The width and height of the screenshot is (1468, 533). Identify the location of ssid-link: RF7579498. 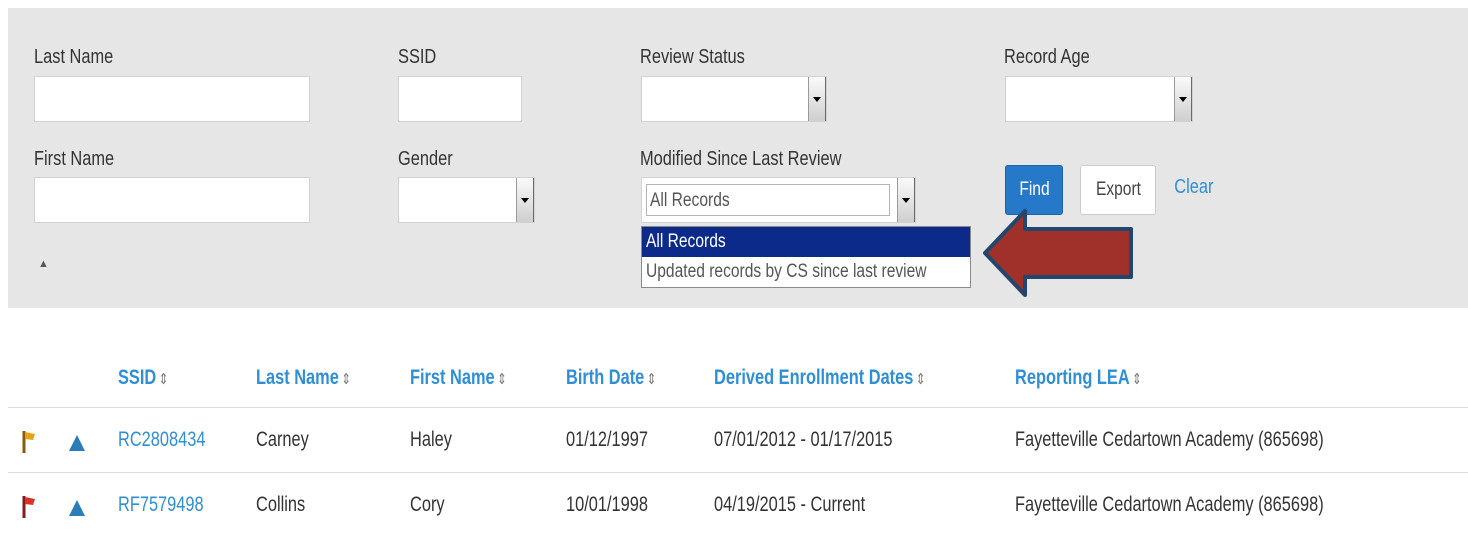
(161, 505).